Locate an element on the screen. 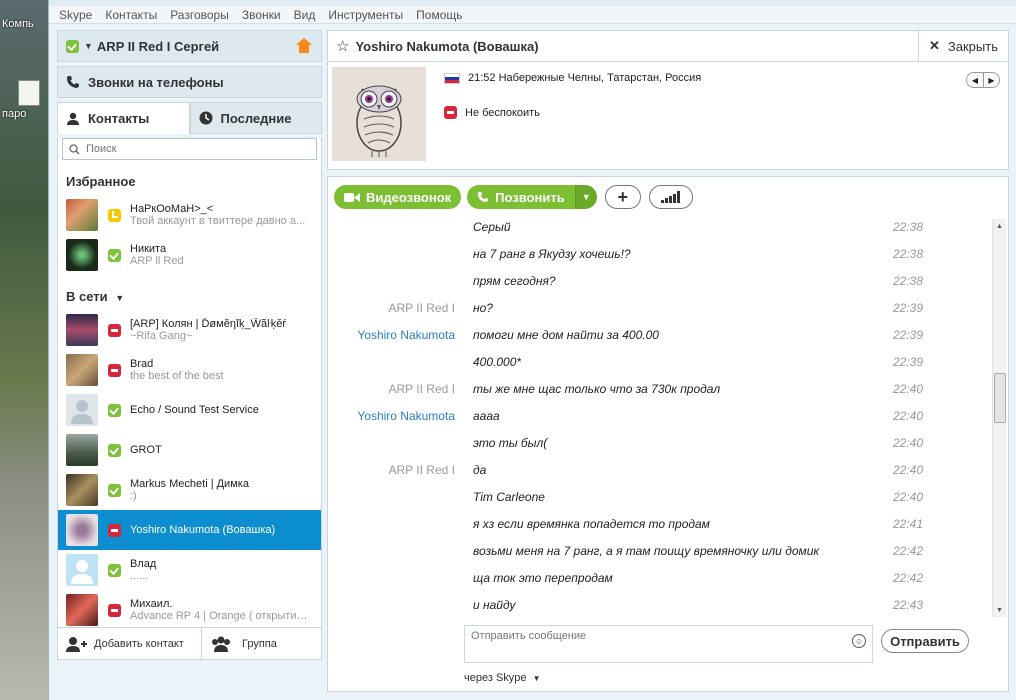  tab-recent: Последние is located at coordinates (255, 118).